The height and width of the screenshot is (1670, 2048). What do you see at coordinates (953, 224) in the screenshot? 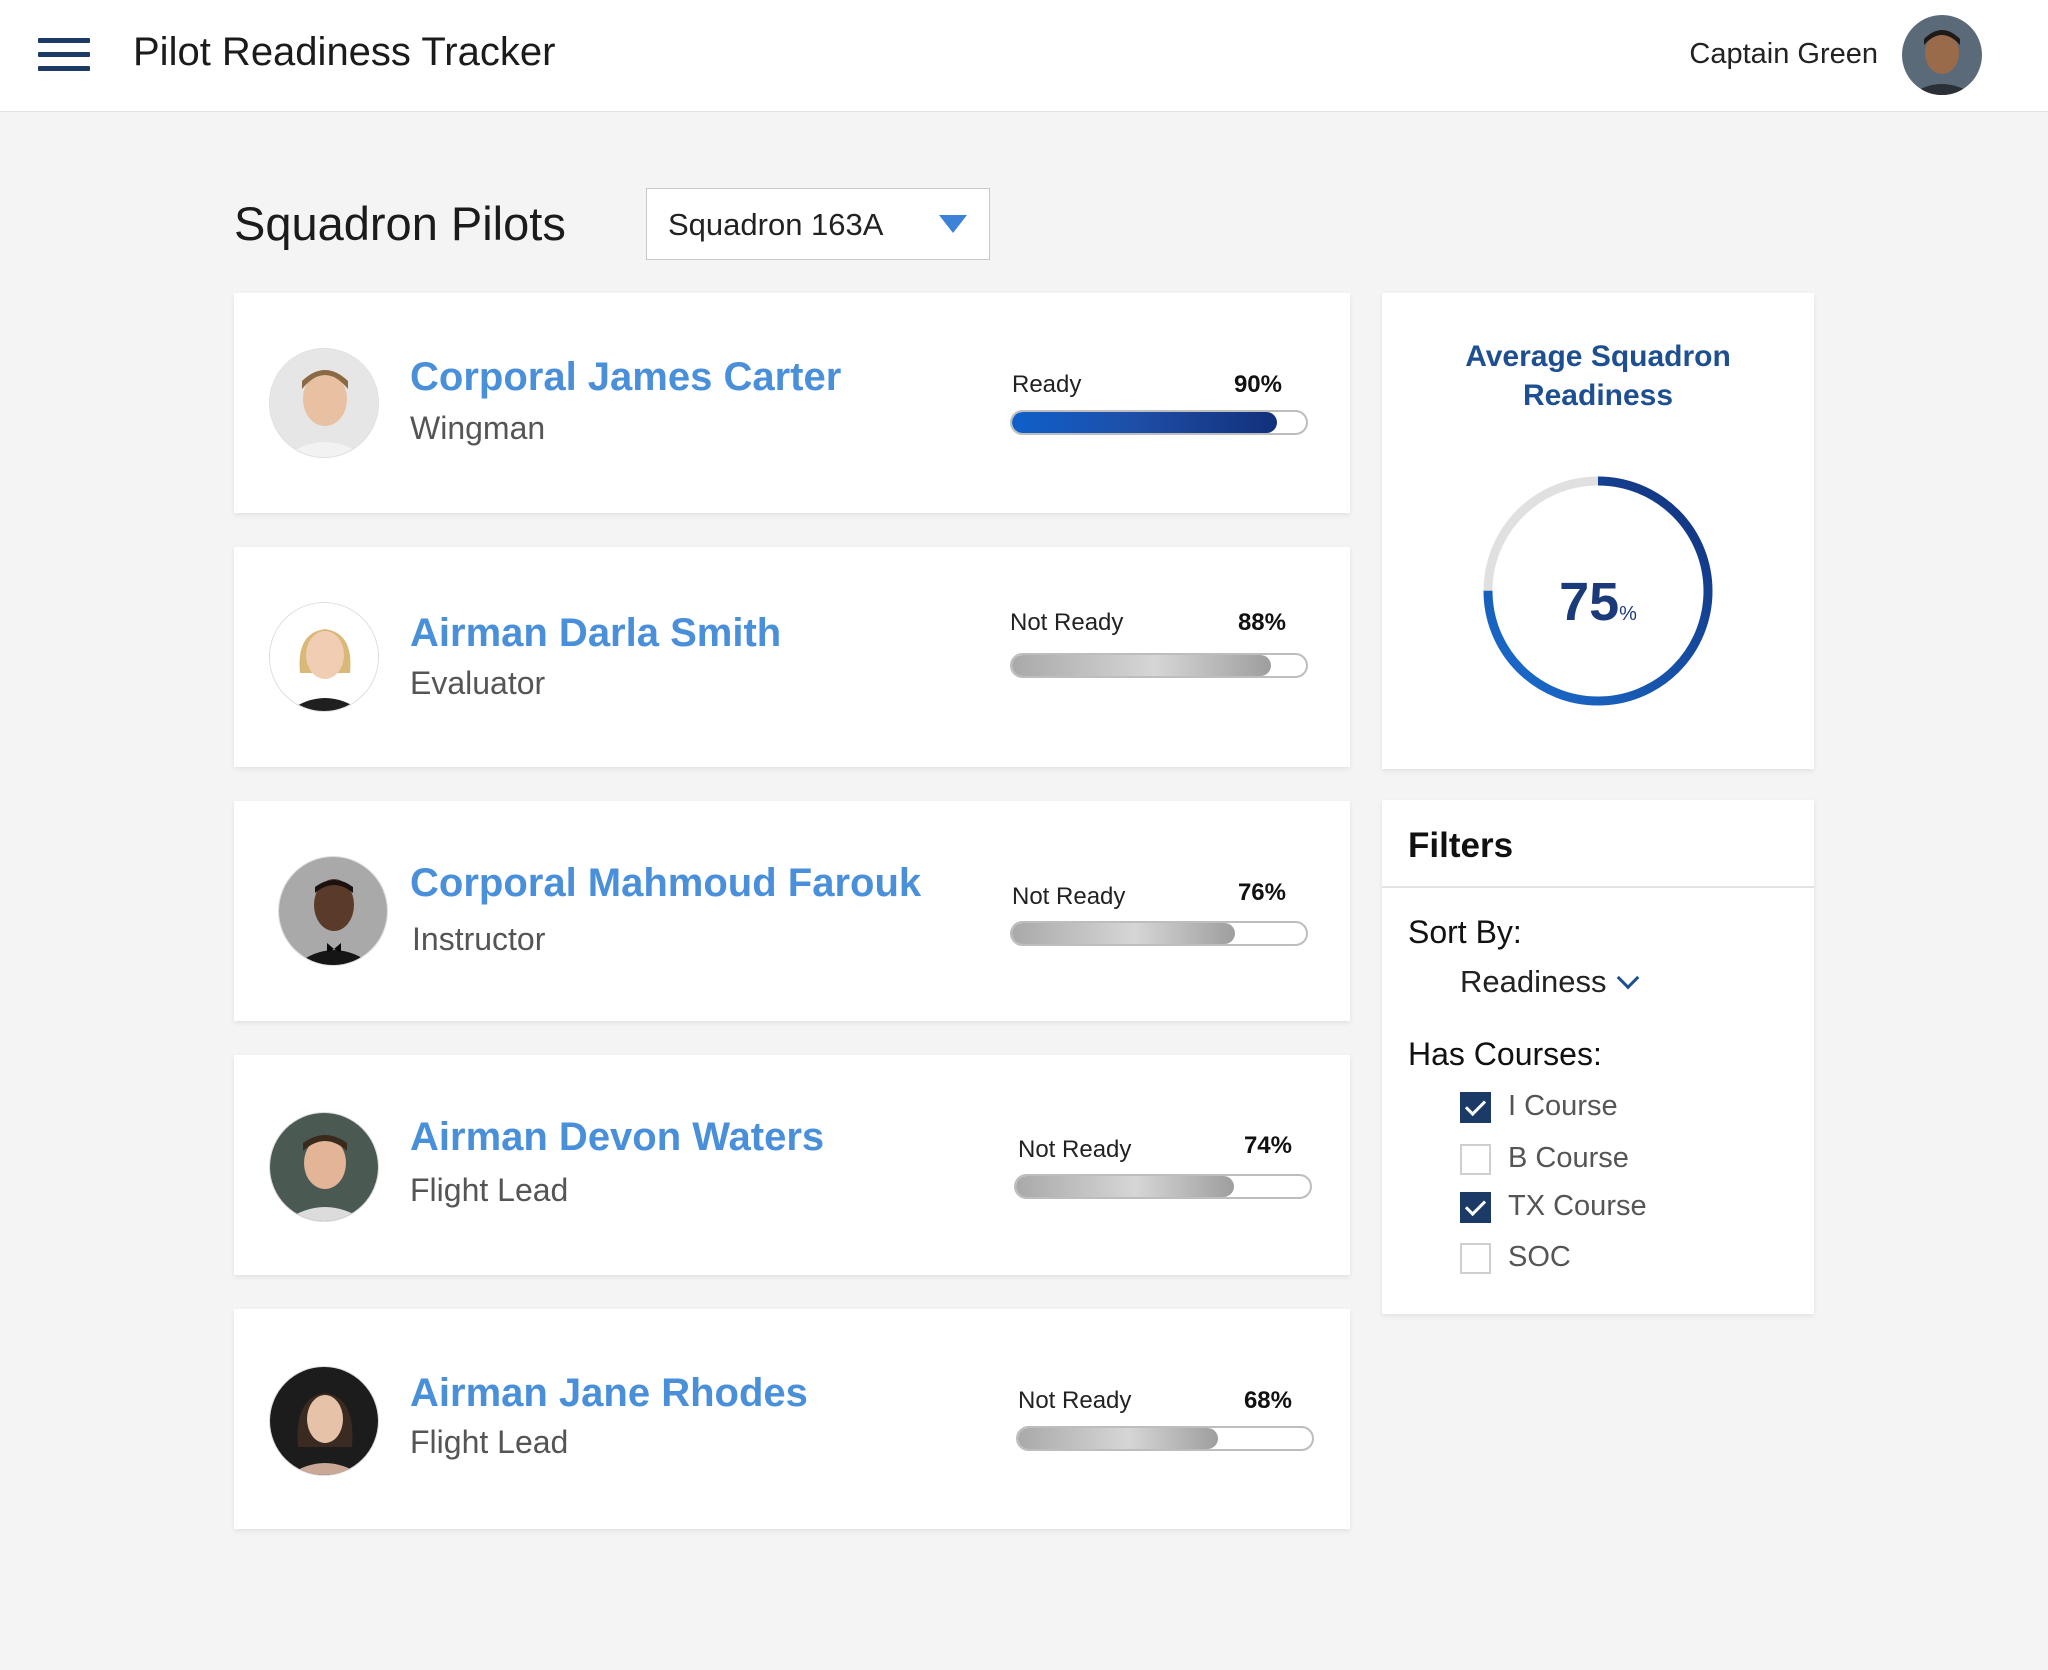
I see `caret-down-icon` at bounding box center [953, 224].